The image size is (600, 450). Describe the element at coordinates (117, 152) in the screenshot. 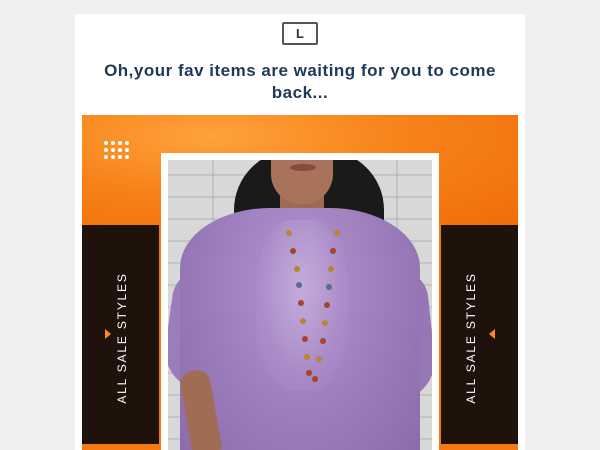

I see `dots-grid-icon` at that location.